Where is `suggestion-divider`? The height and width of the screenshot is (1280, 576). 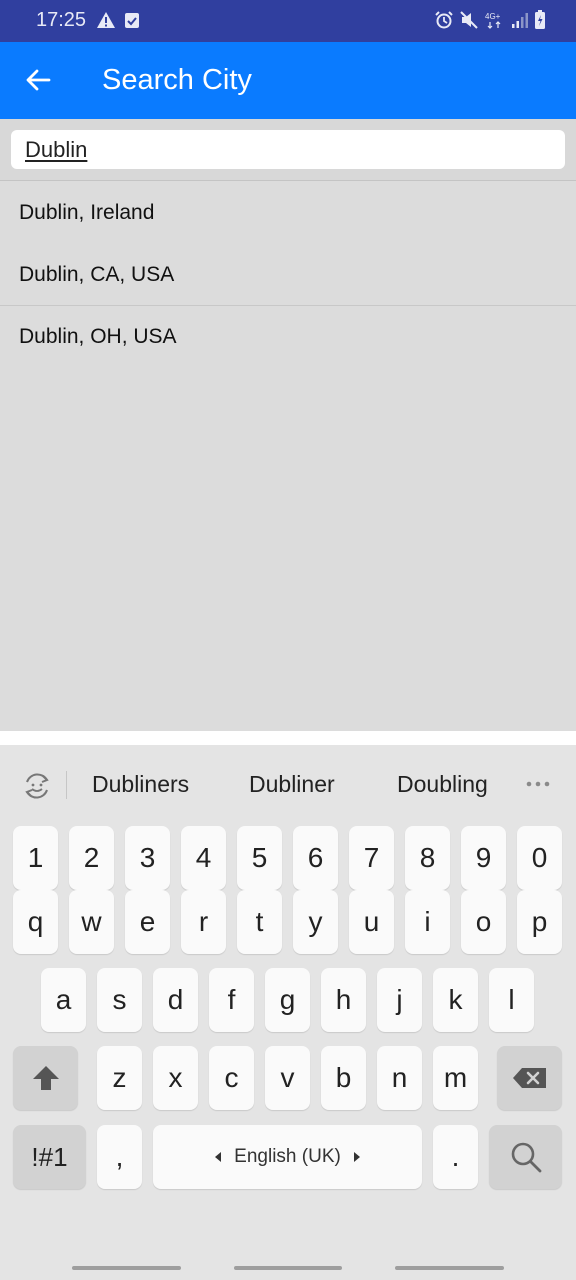
suggestion-divider is located at coordinates (66, 785).